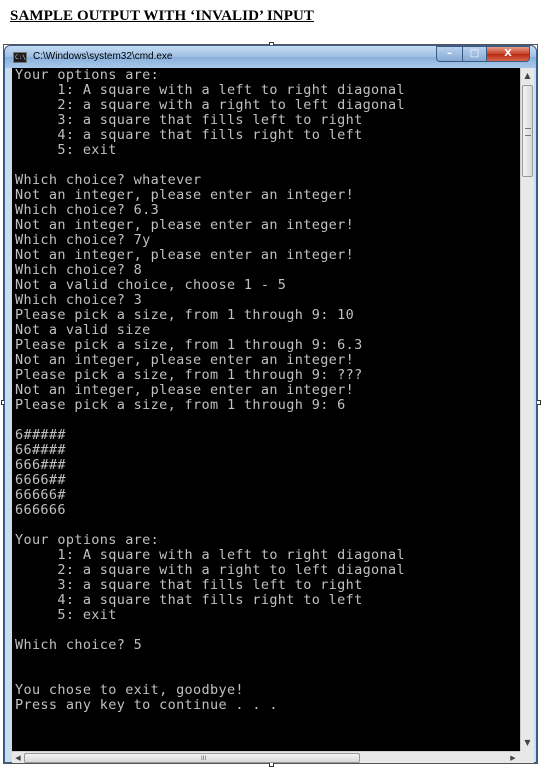 The image size is (543, 770). Describe the element at coordinates (204, 758) in the screenshot. I see `horizontal-grip-icon: III` at that location.